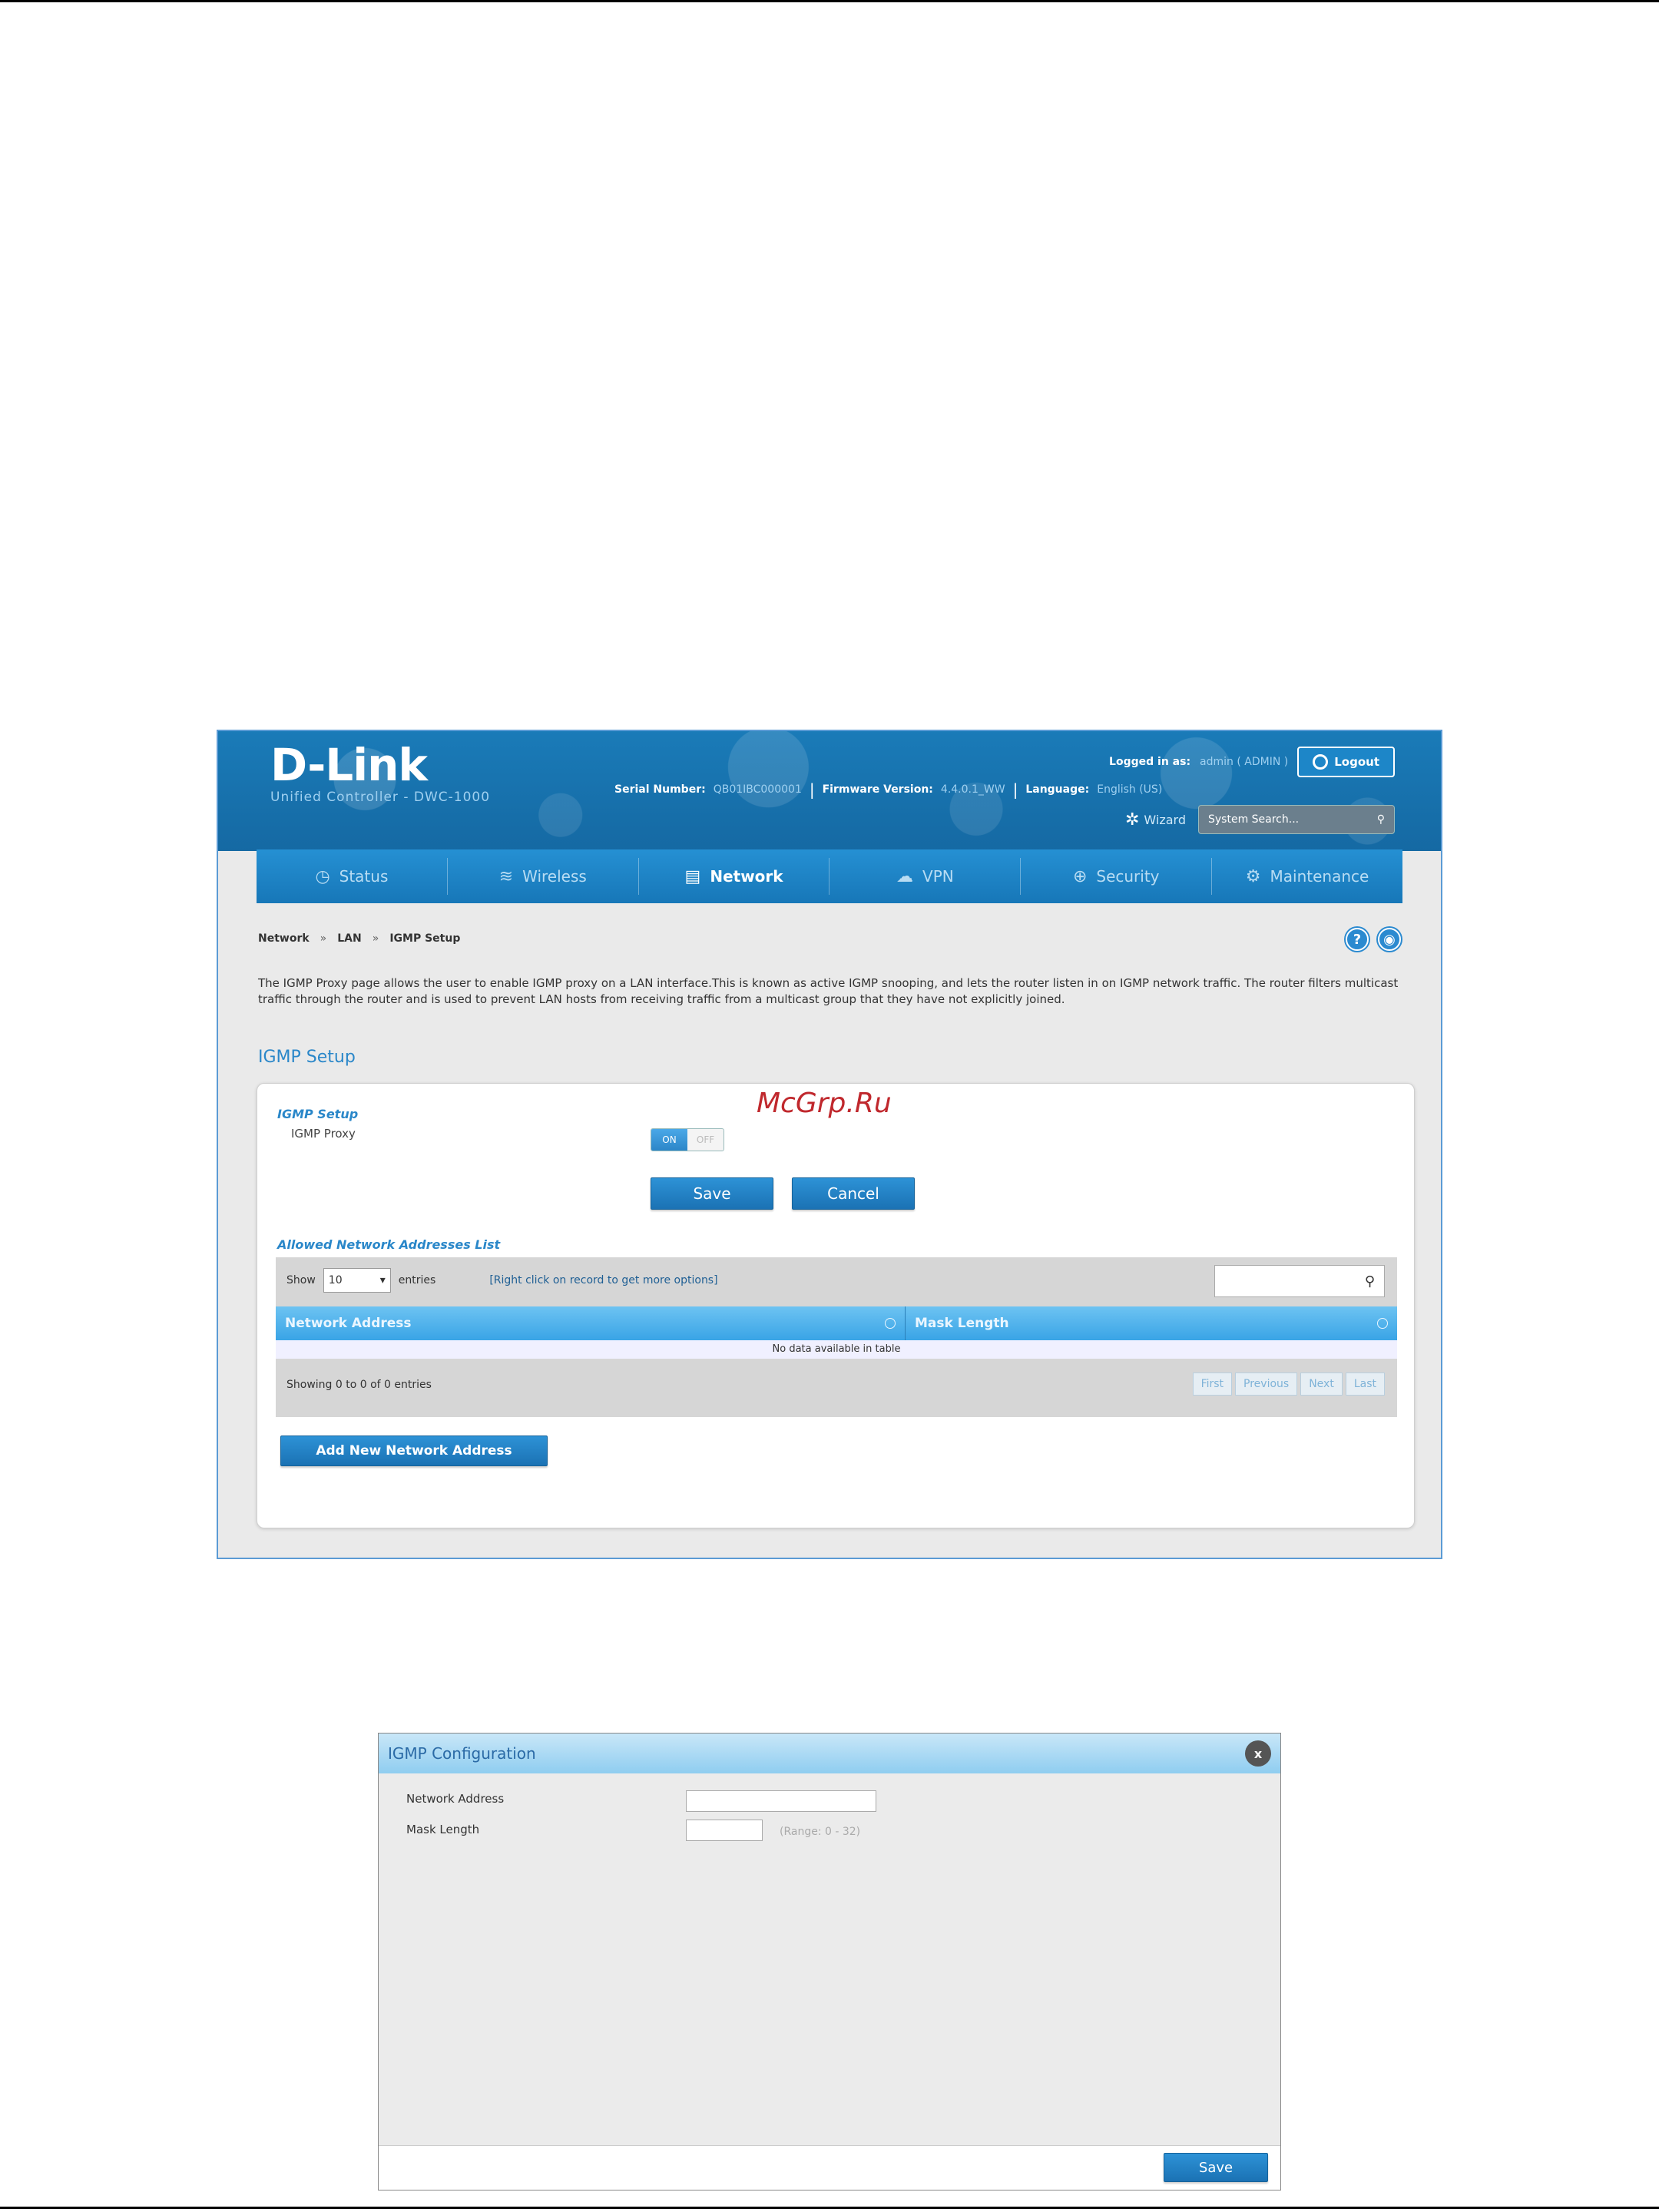  Describe the element at coordinates (825, 1103) in the screenshot. I see `watermark: McGrp.Ru` at that location.